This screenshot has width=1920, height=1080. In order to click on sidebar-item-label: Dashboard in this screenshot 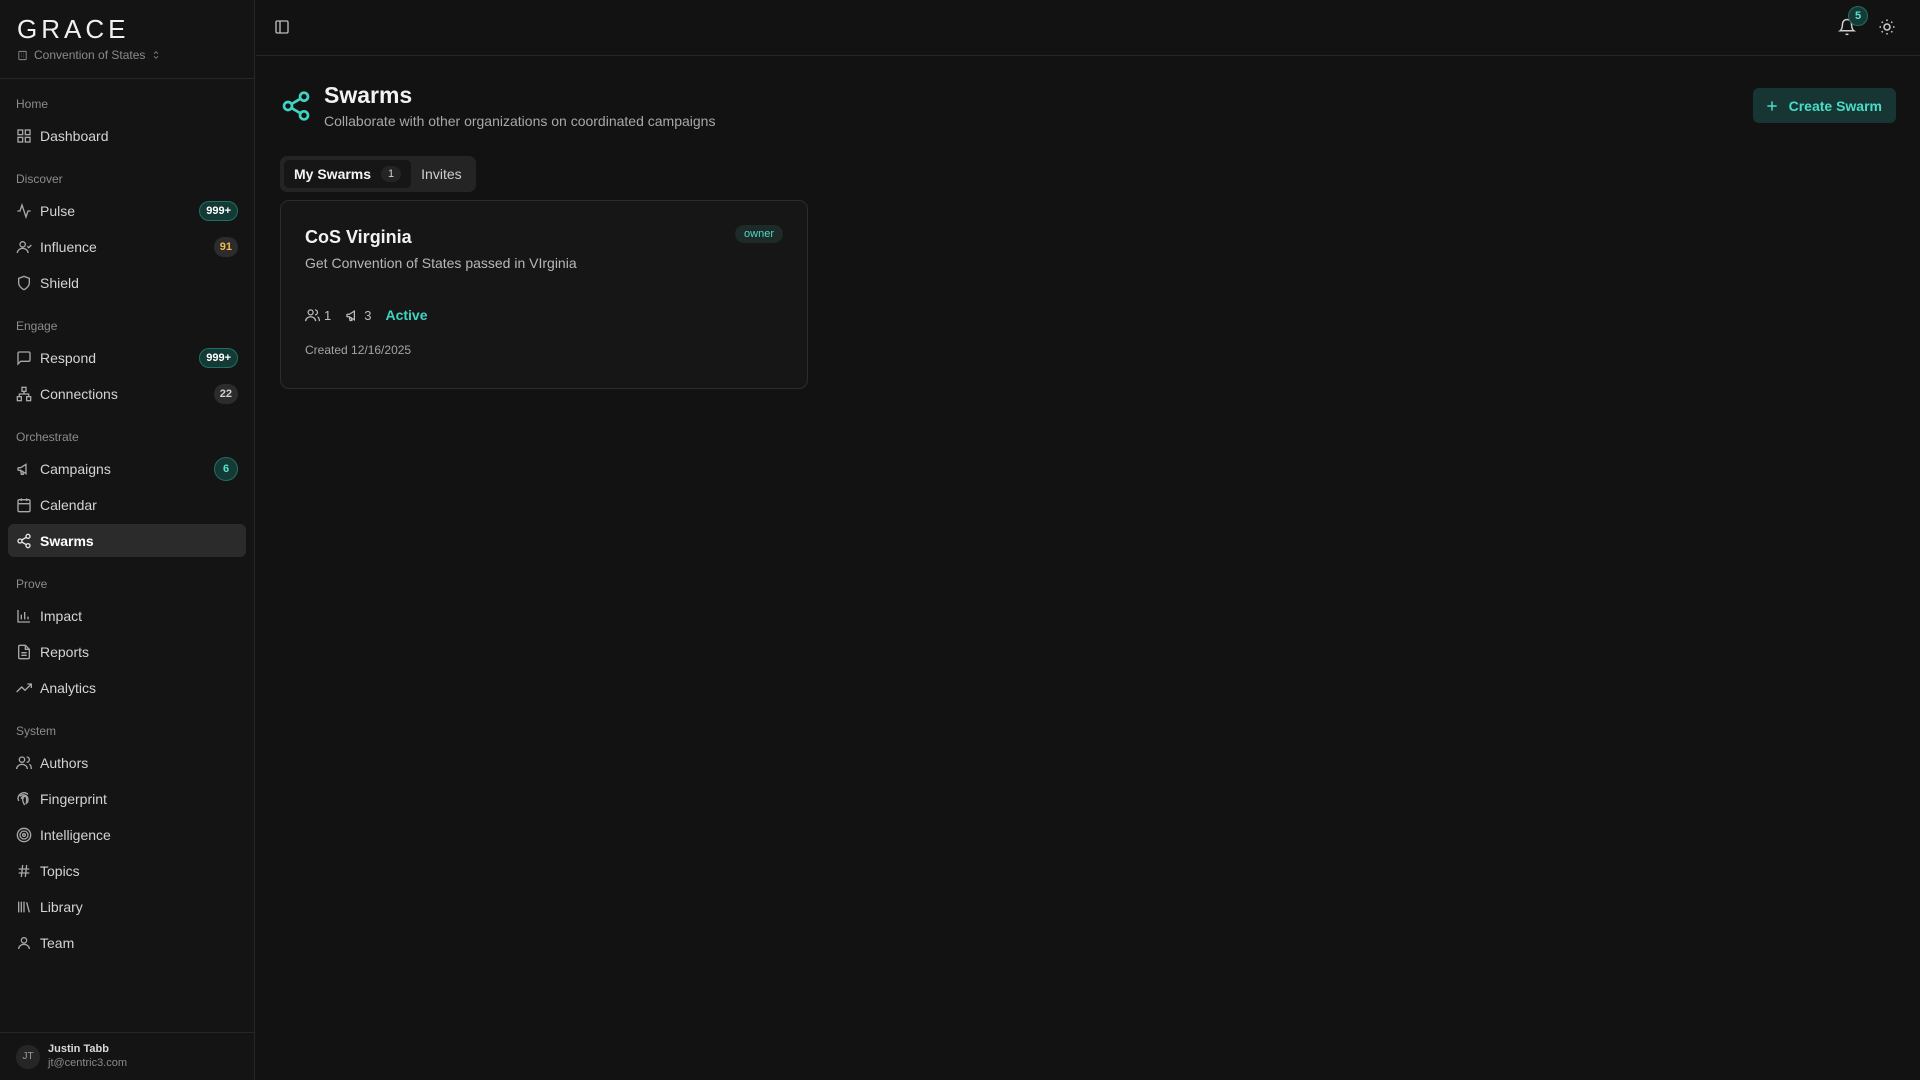, I will do `click(74, 135)`.